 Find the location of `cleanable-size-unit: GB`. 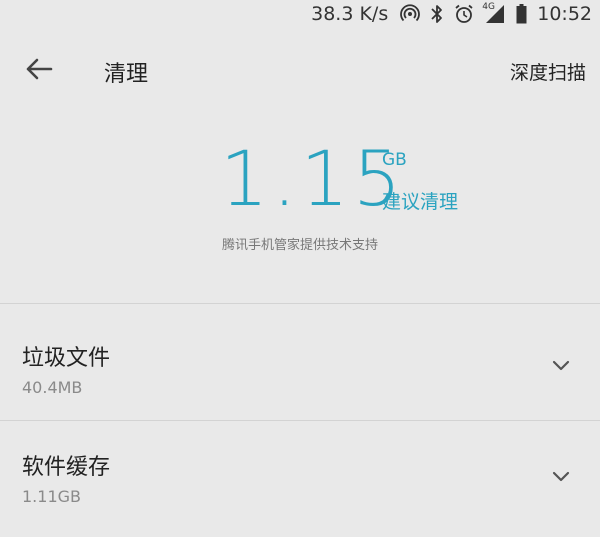

cleanable-size-unit: GB is located at coordinates (394, 160).